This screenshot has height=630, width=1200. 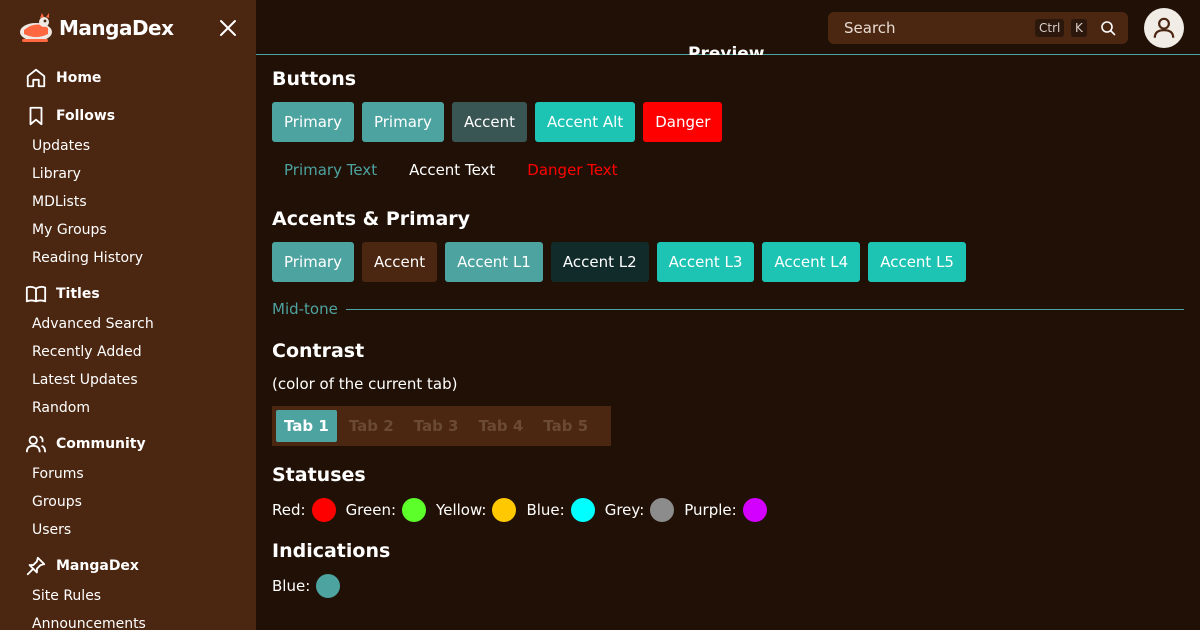 What do you see at coordinates (36, 116) in the screenshot?
I see `bookmark-icon` at bounding box center [36, 116].